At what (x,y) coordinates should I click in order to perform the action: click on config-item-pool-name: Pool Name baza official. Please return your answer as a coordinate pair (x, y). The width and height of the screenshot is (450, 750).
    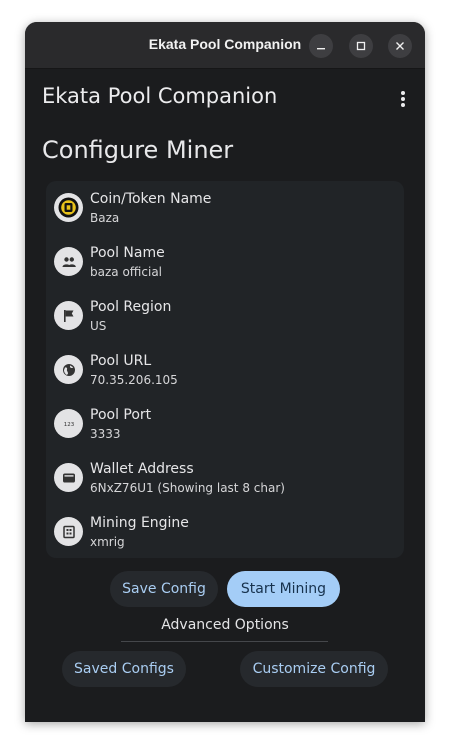
    Looking at the image, I should click on (225, 262).